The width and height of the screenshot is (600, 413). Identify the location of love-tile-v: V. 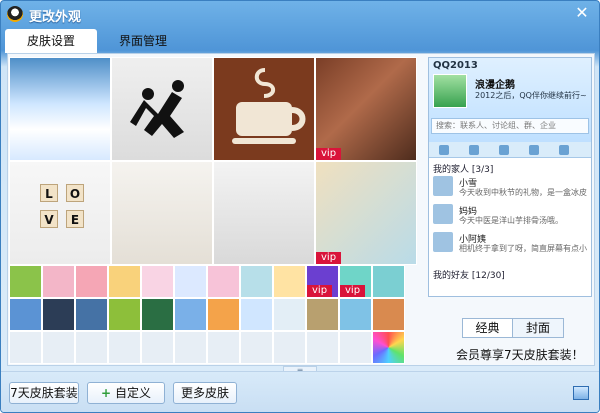
(49, 219).